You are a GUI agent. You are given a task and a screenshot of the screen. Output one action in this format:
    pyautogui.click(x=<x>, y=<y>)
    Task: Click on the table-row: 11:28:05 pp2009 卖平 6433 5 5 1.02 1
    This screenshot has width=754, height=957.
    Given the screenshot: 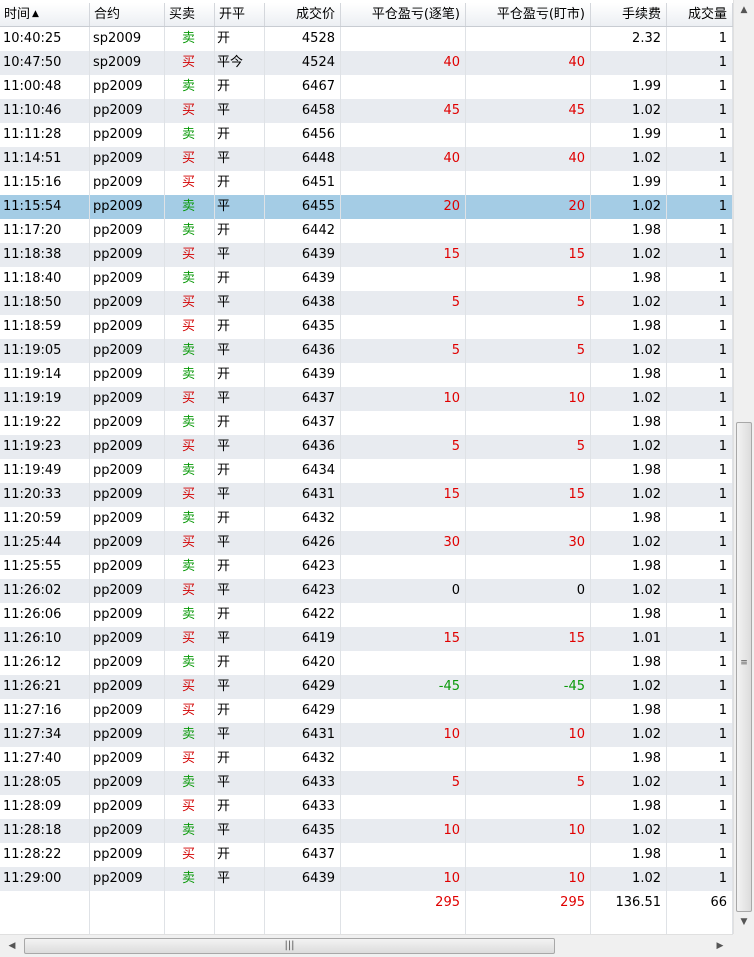 What is the action you would take?
    pyautogui.click(x=366, y=783)
    